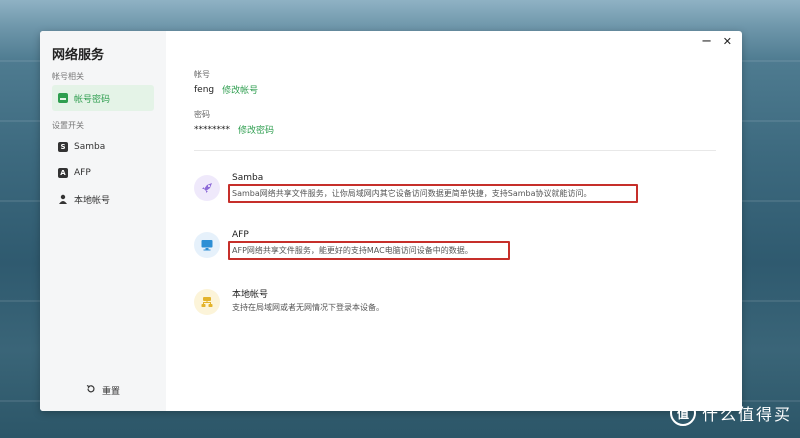 Image resolution: width=800 pixels, height=438 pixels. What do you see at coordinates (78, 55) in the screenshot?
I see `app-title: 网络服务` at bounding box center [78, 55].